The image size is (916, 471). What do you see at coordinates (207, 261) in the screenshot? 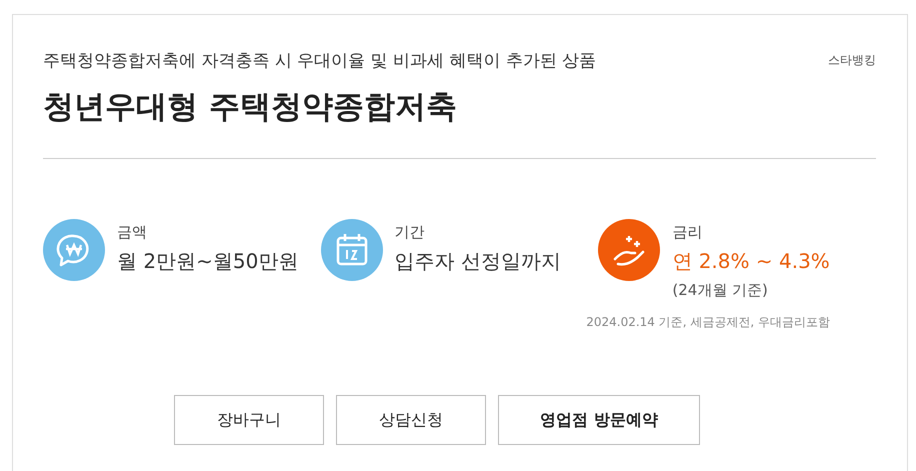
I see `stat-value: 월 2만원~월50만원` at bounding box center [207, 261].